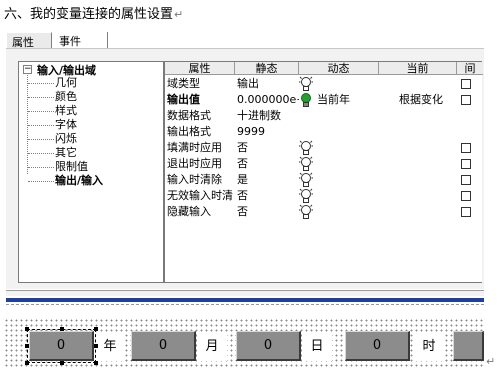  Describe the element at coordinates (183, 99) in the screenshot. I see `property-name: 输出值` at that location.